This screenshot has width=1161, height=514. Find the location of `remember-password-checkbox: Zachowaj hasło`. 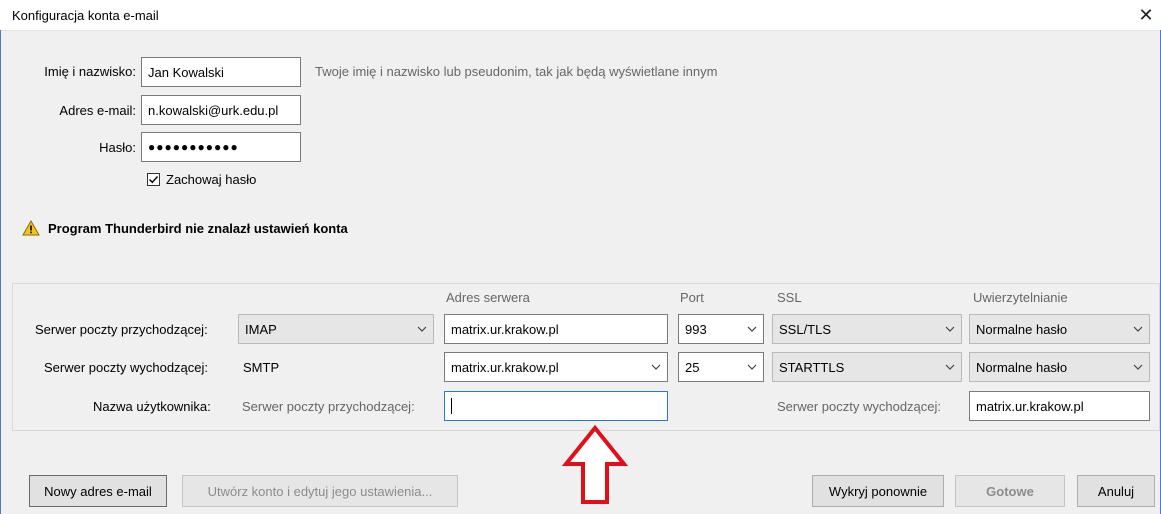

remember-password-checkbox: Zachowaj hasło is located at coordinates (201, 179).